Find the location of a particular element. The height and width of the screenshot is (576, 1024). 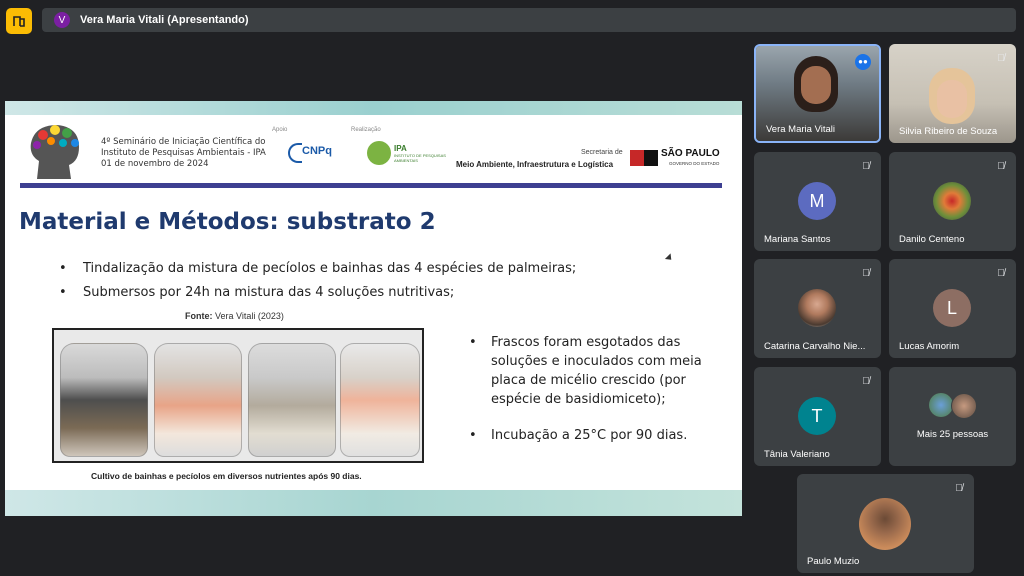

participant-tile-tania: 🎙̸ T Tânia Valeriano is located at coordinates (817, 416).